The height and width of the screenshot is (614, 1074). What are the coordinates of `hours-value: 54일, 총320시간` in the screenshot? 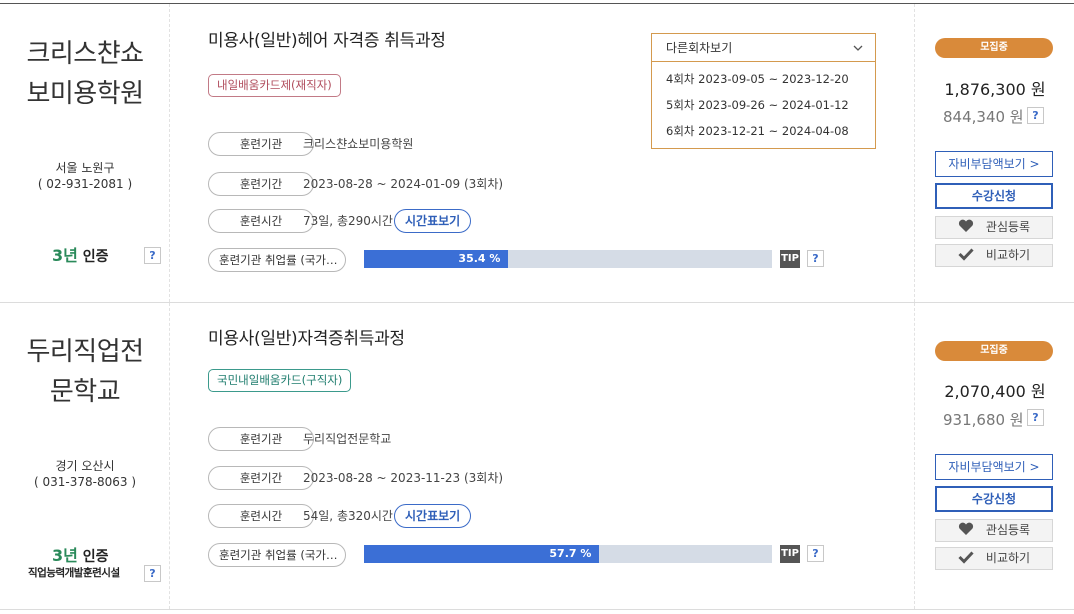 It's located at (348, 516).